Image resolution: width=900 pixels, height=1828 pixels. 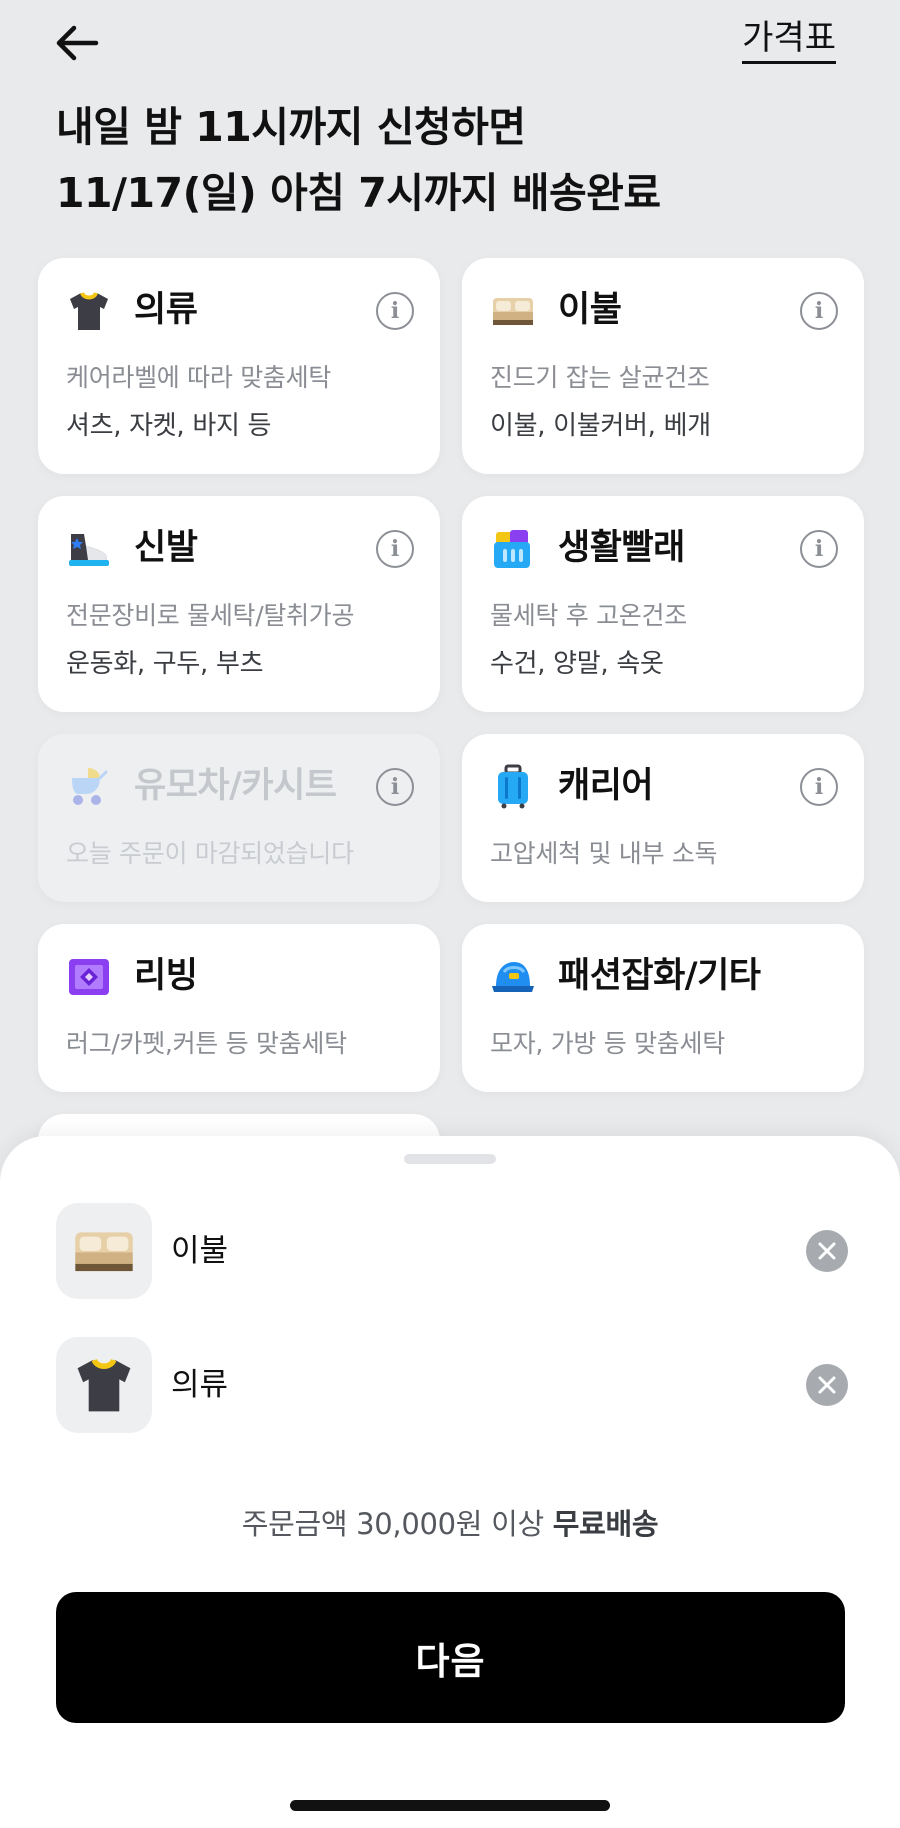 What do you see at coordinates (789, 41) in the screenshot?
I see `price-table-link: 가격표` at bounding box center [789, 41].